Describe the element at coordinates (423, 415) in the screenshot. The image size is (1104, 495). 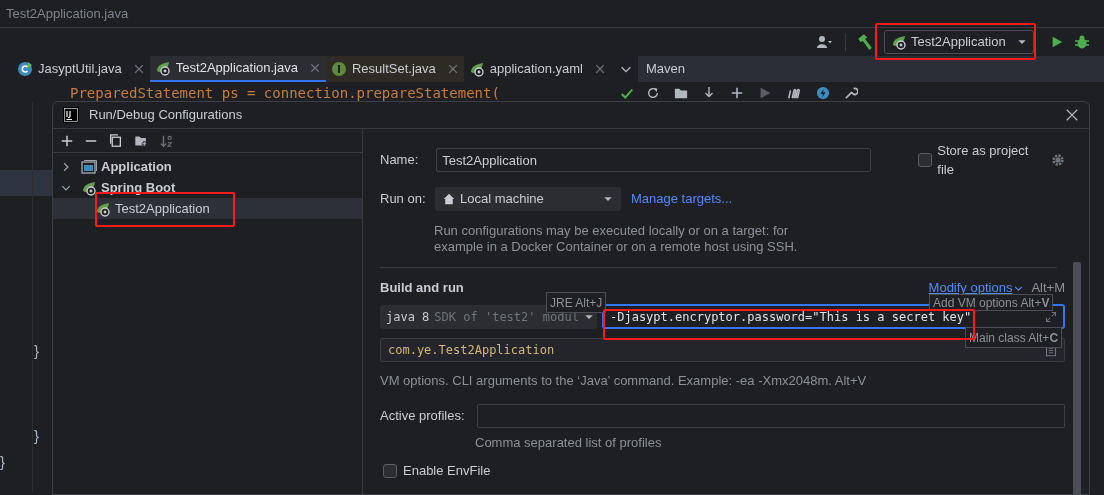
I see `field-label: Active profiles:` at that location.